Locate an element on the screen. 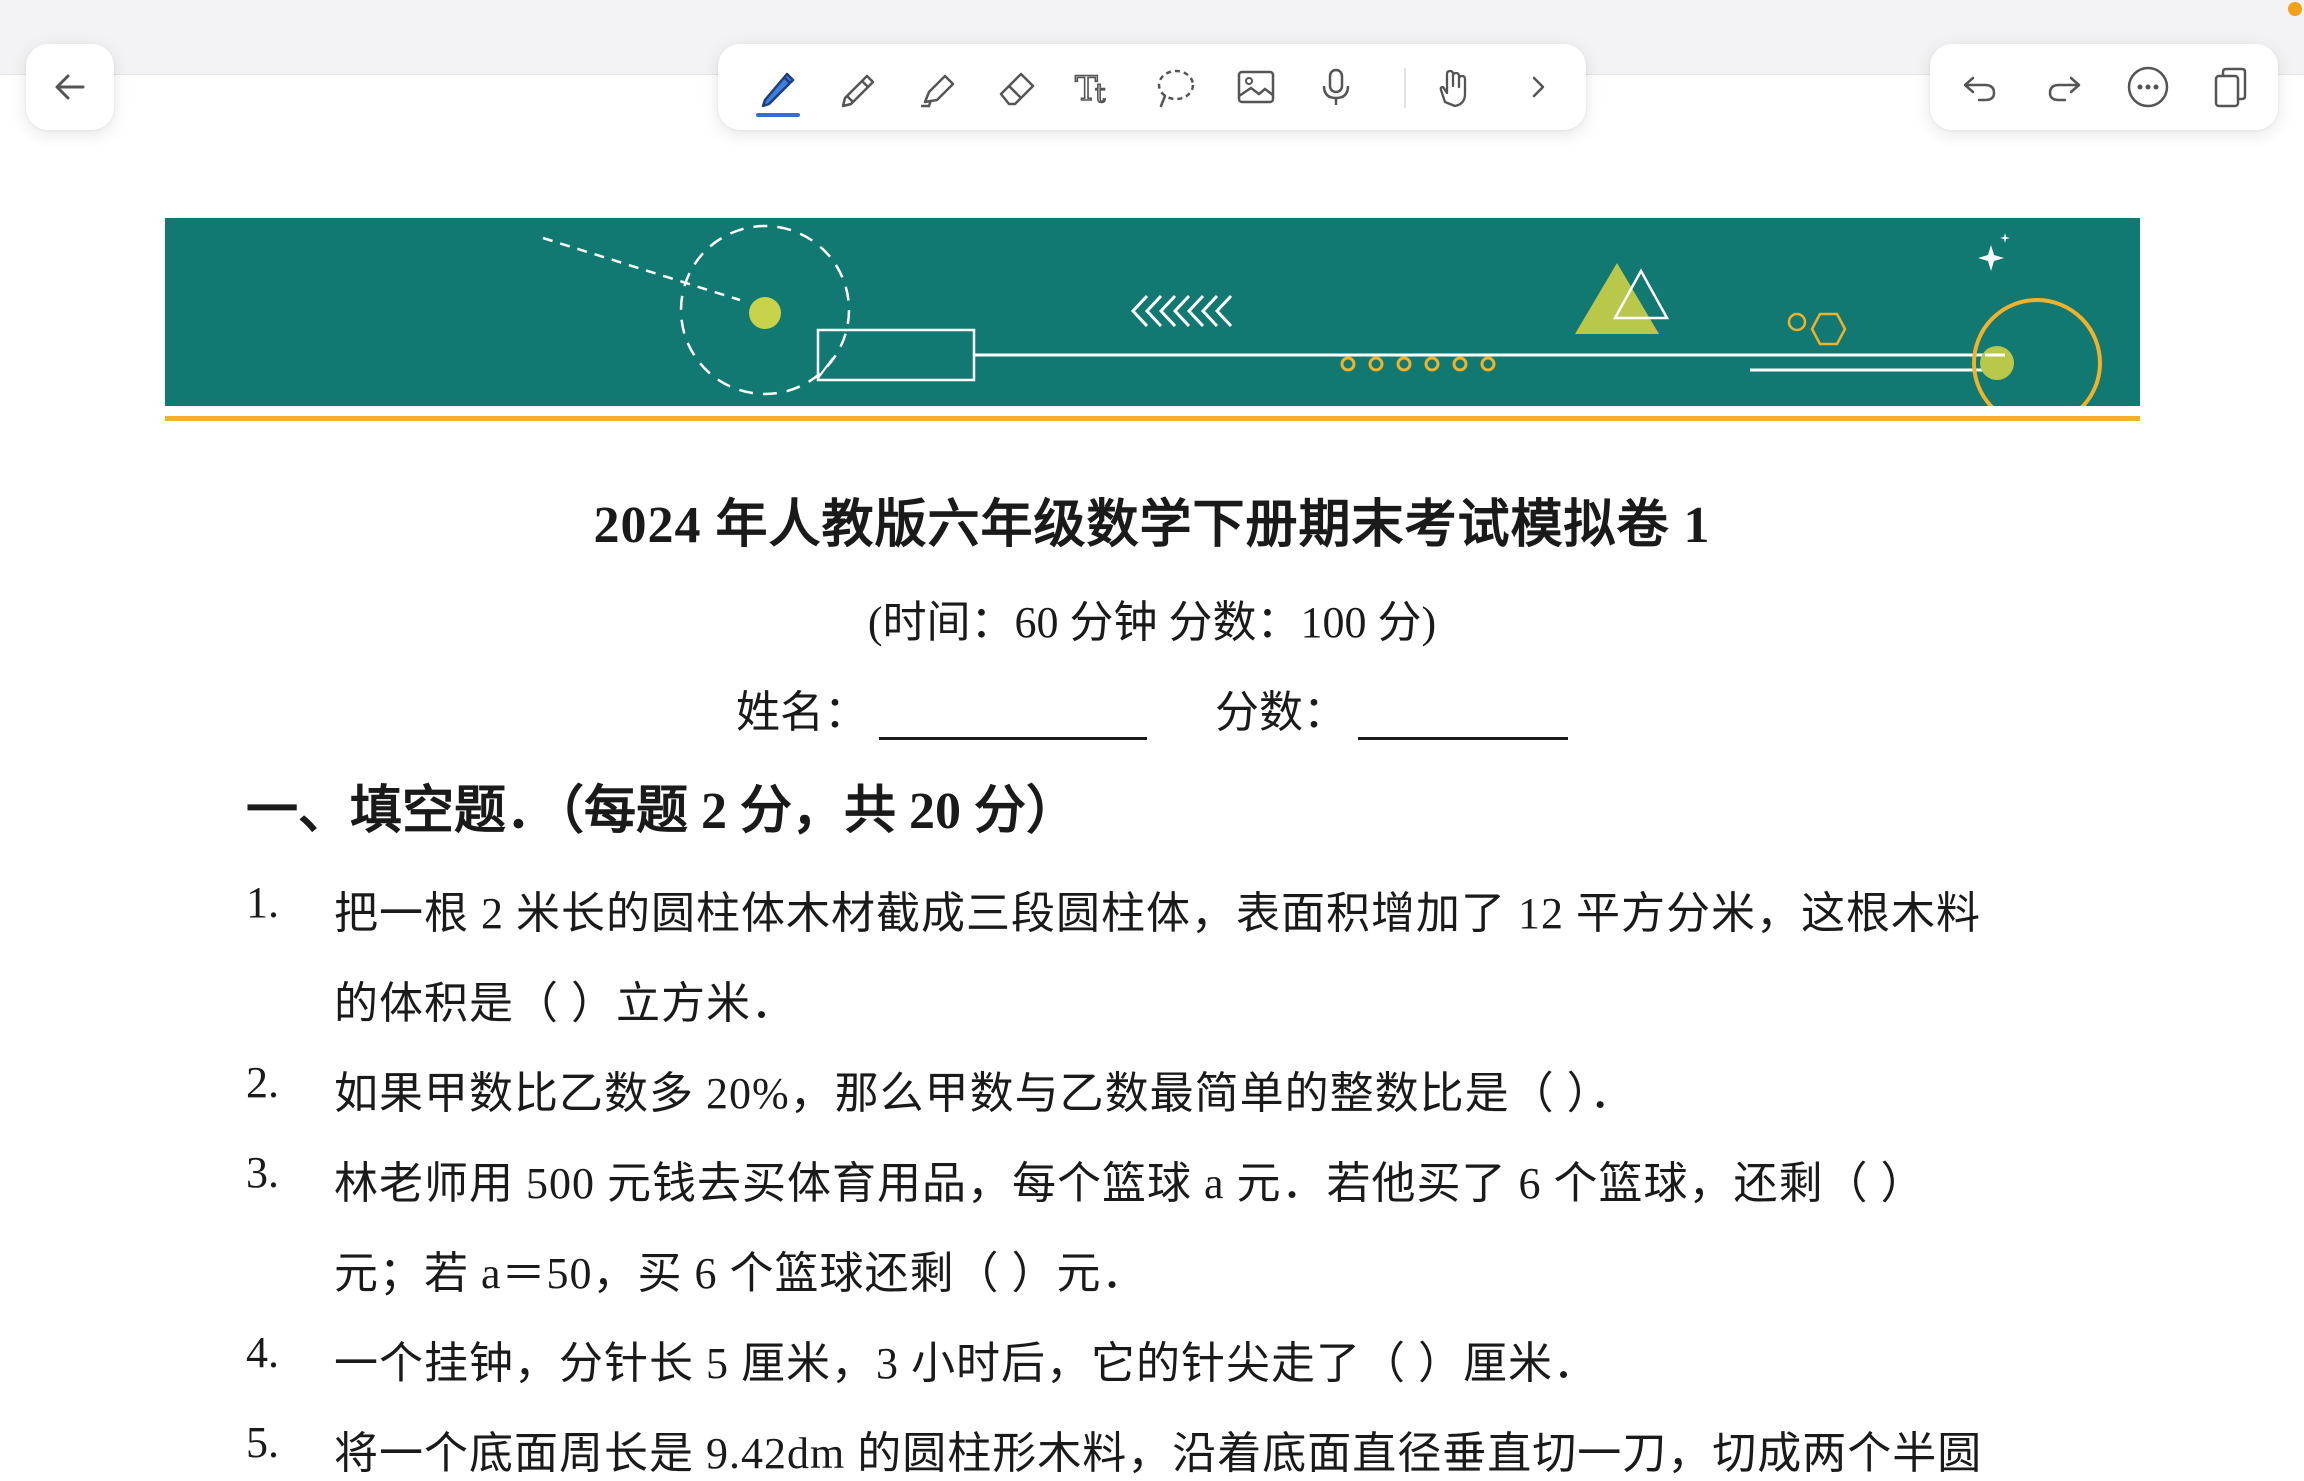  back-card is located at coordinates (70, 87).